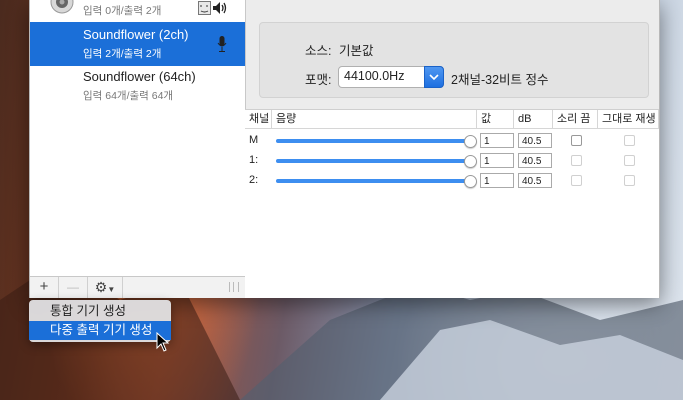 This screenshot has height=400, width=683. Describe the element at coordinates (374, 119) in the screenshot. I see `column-header-volume: 음량` at that location.